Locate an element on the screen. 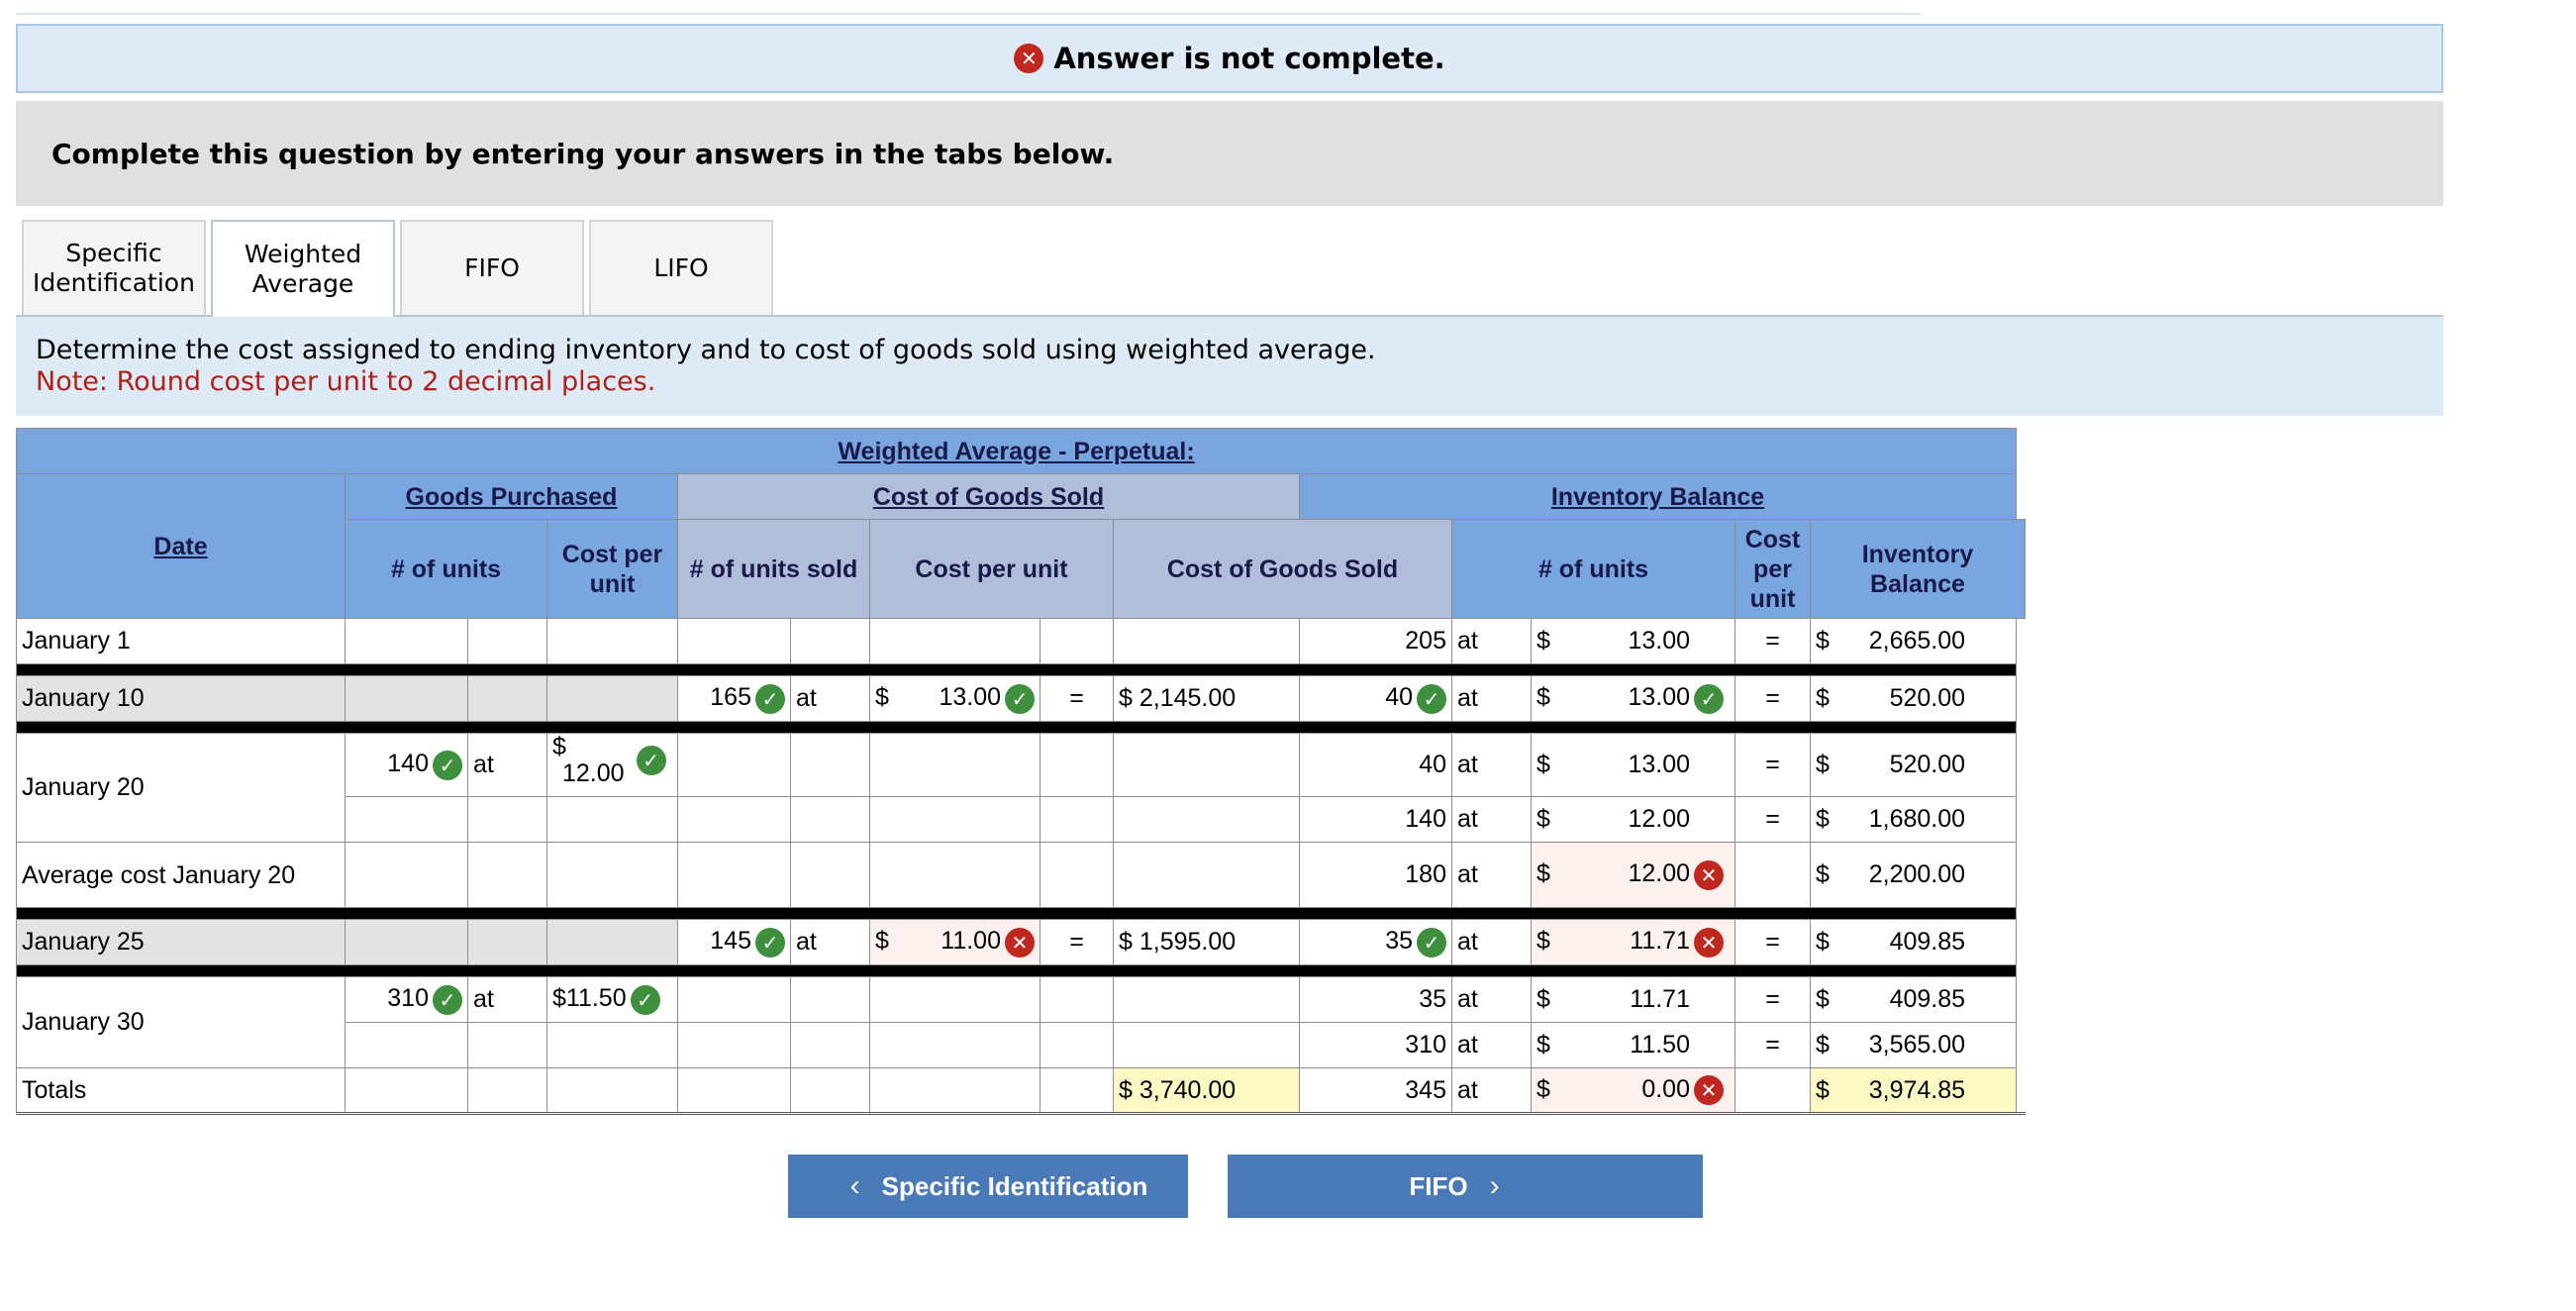  input-inventory-units: 140 is located at coordinates (1376, 820).